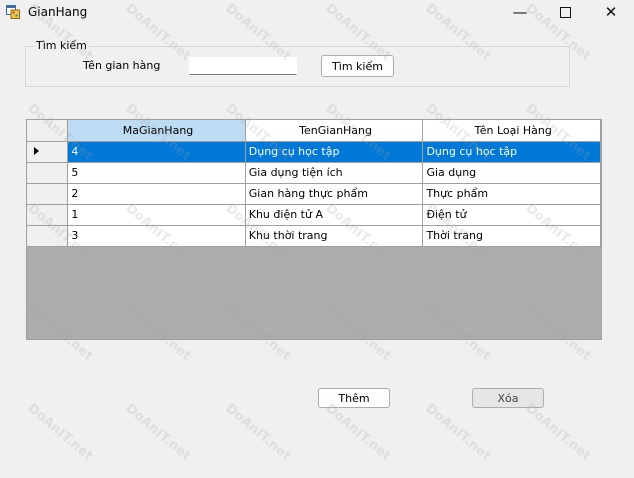  I want to click on cell-magianhang: 4, so click(156, 152).